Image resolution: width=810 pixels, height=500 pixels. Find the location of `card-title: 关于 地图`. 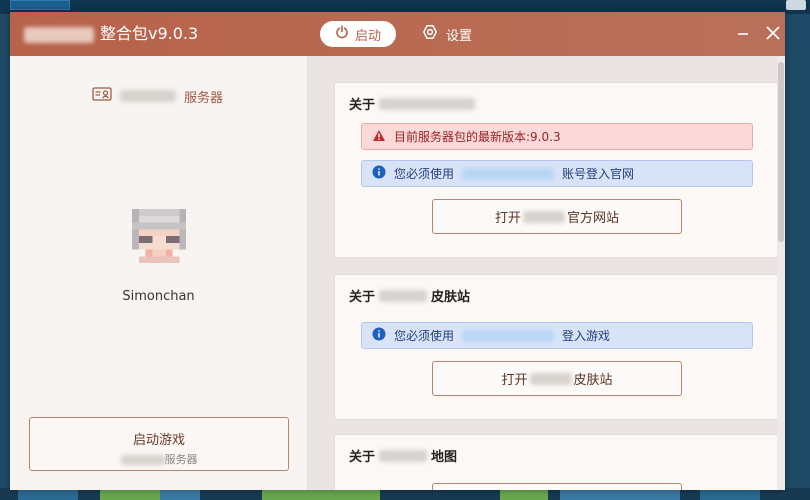

card-title: 关于 地图 is located at coordinates (403, 457).